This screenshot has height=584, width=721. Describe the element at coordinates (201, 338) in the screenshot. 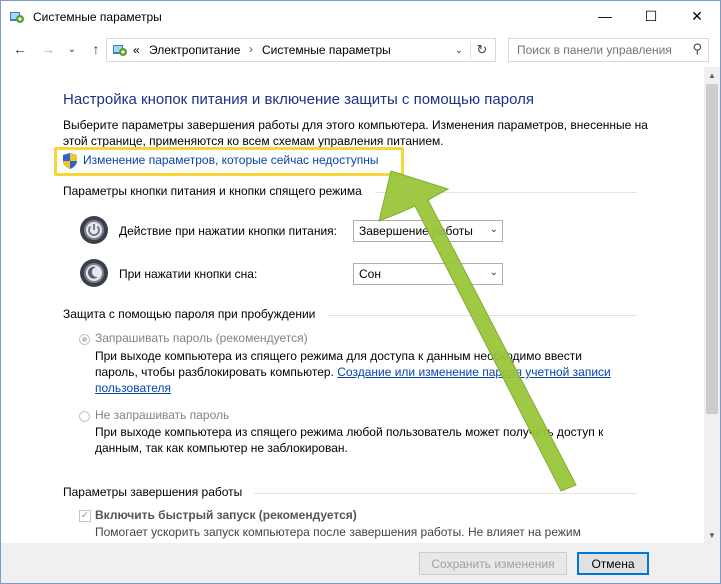

I see `require-password-label: Запрашивать пароль (рекомендуется)` at that location.